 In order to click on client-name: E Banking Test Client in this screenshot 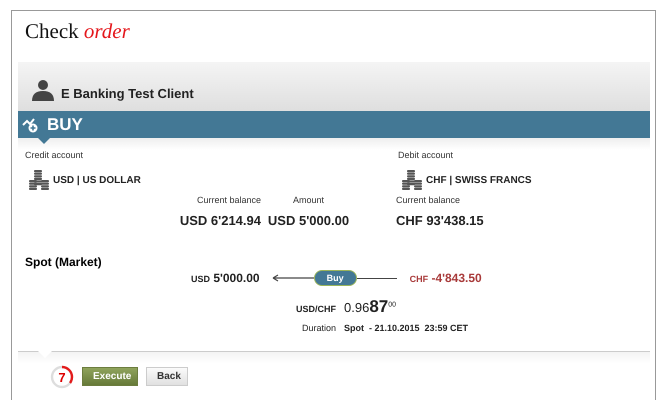, I will do `click(127, 93)`.